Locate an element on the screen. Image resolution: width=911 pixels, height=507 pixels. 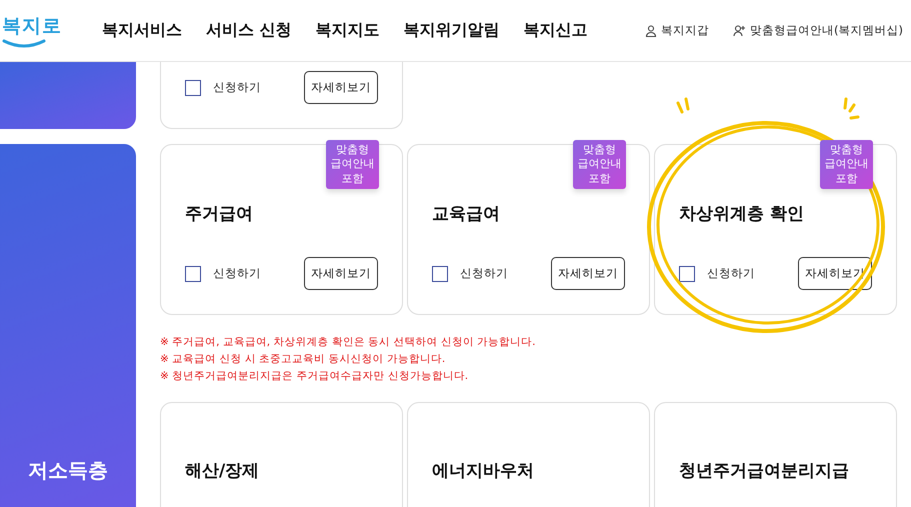
user-link: 복지지갑 is located at coordinates (677, 30).